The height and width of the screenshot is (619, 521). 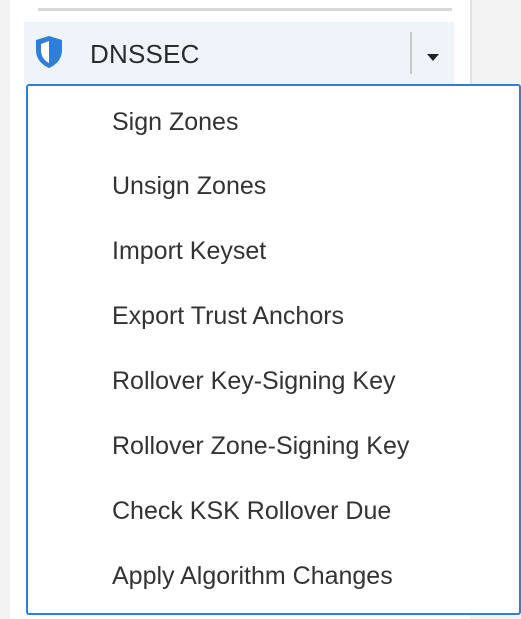 I want to click on dnssec-split-button: DNSSEC, so click(x=239, y=53).